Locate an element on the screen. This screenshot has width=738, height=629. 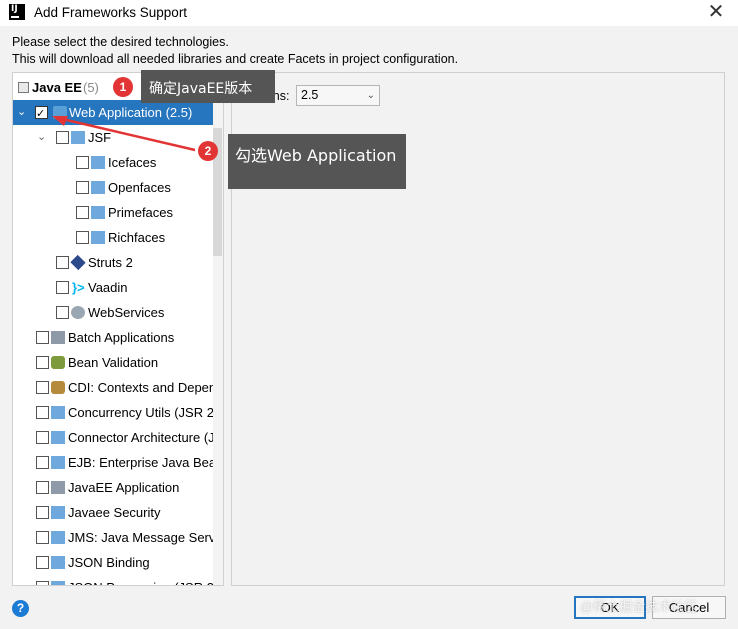
watermark: @稀土掘金技术社区 is located at coordinates (639, 606).